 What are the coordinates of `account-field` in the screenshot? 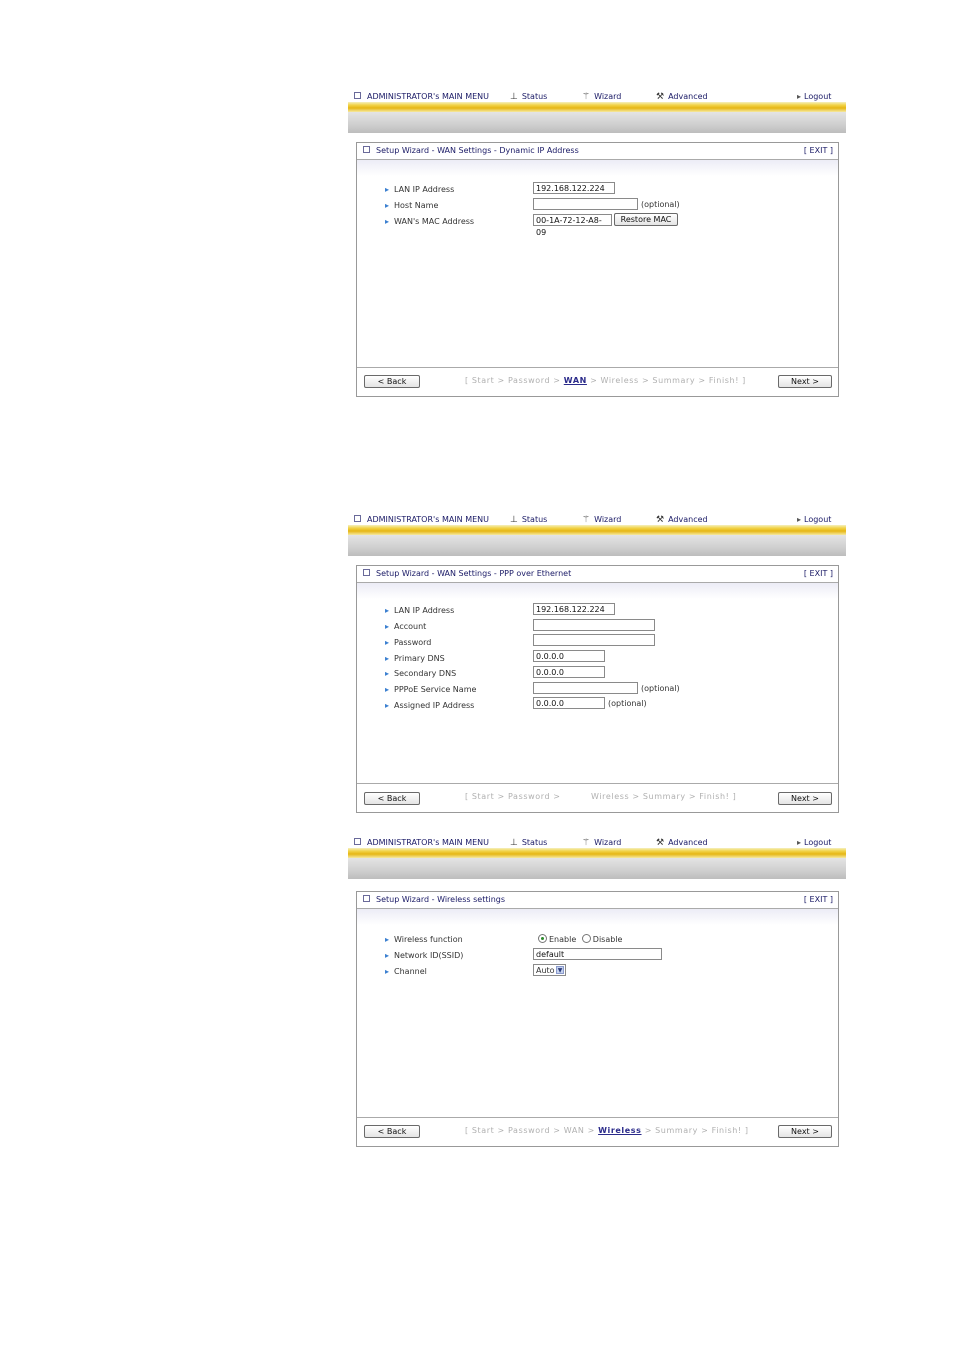 It's located at (594, 625).